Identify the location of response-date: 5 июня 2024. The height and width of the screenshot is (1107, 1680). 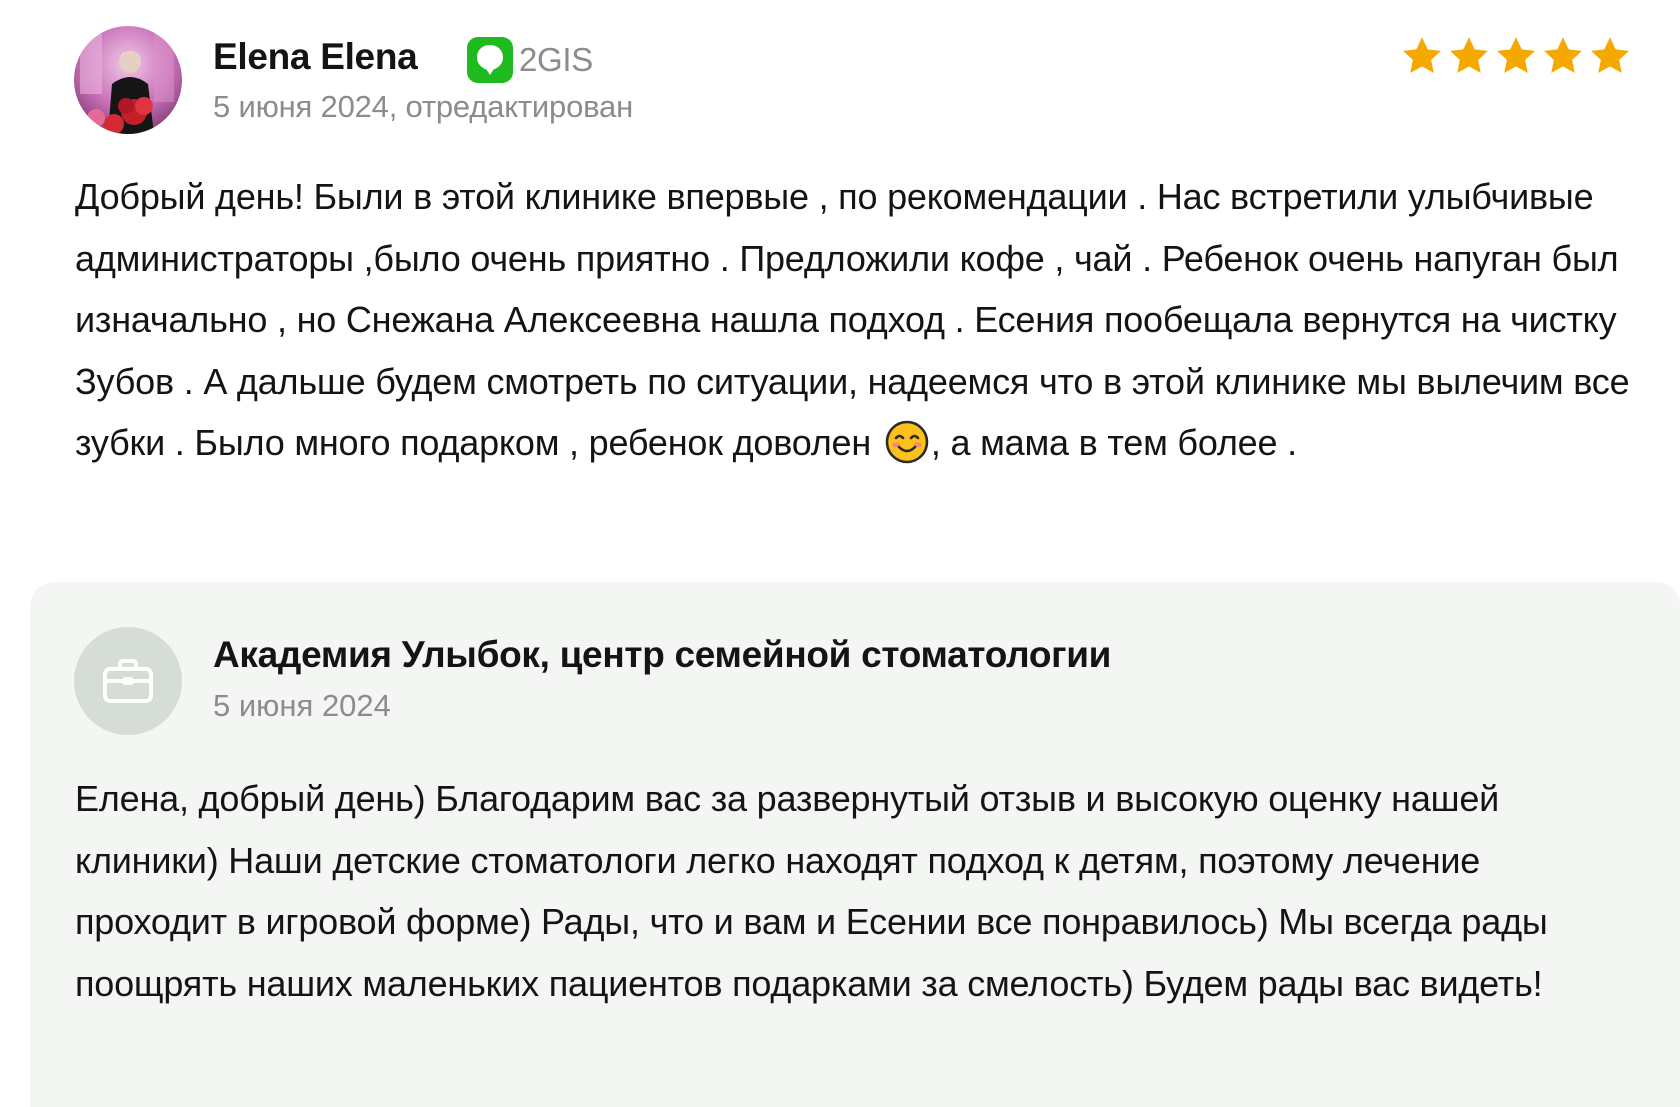
(302, 705).